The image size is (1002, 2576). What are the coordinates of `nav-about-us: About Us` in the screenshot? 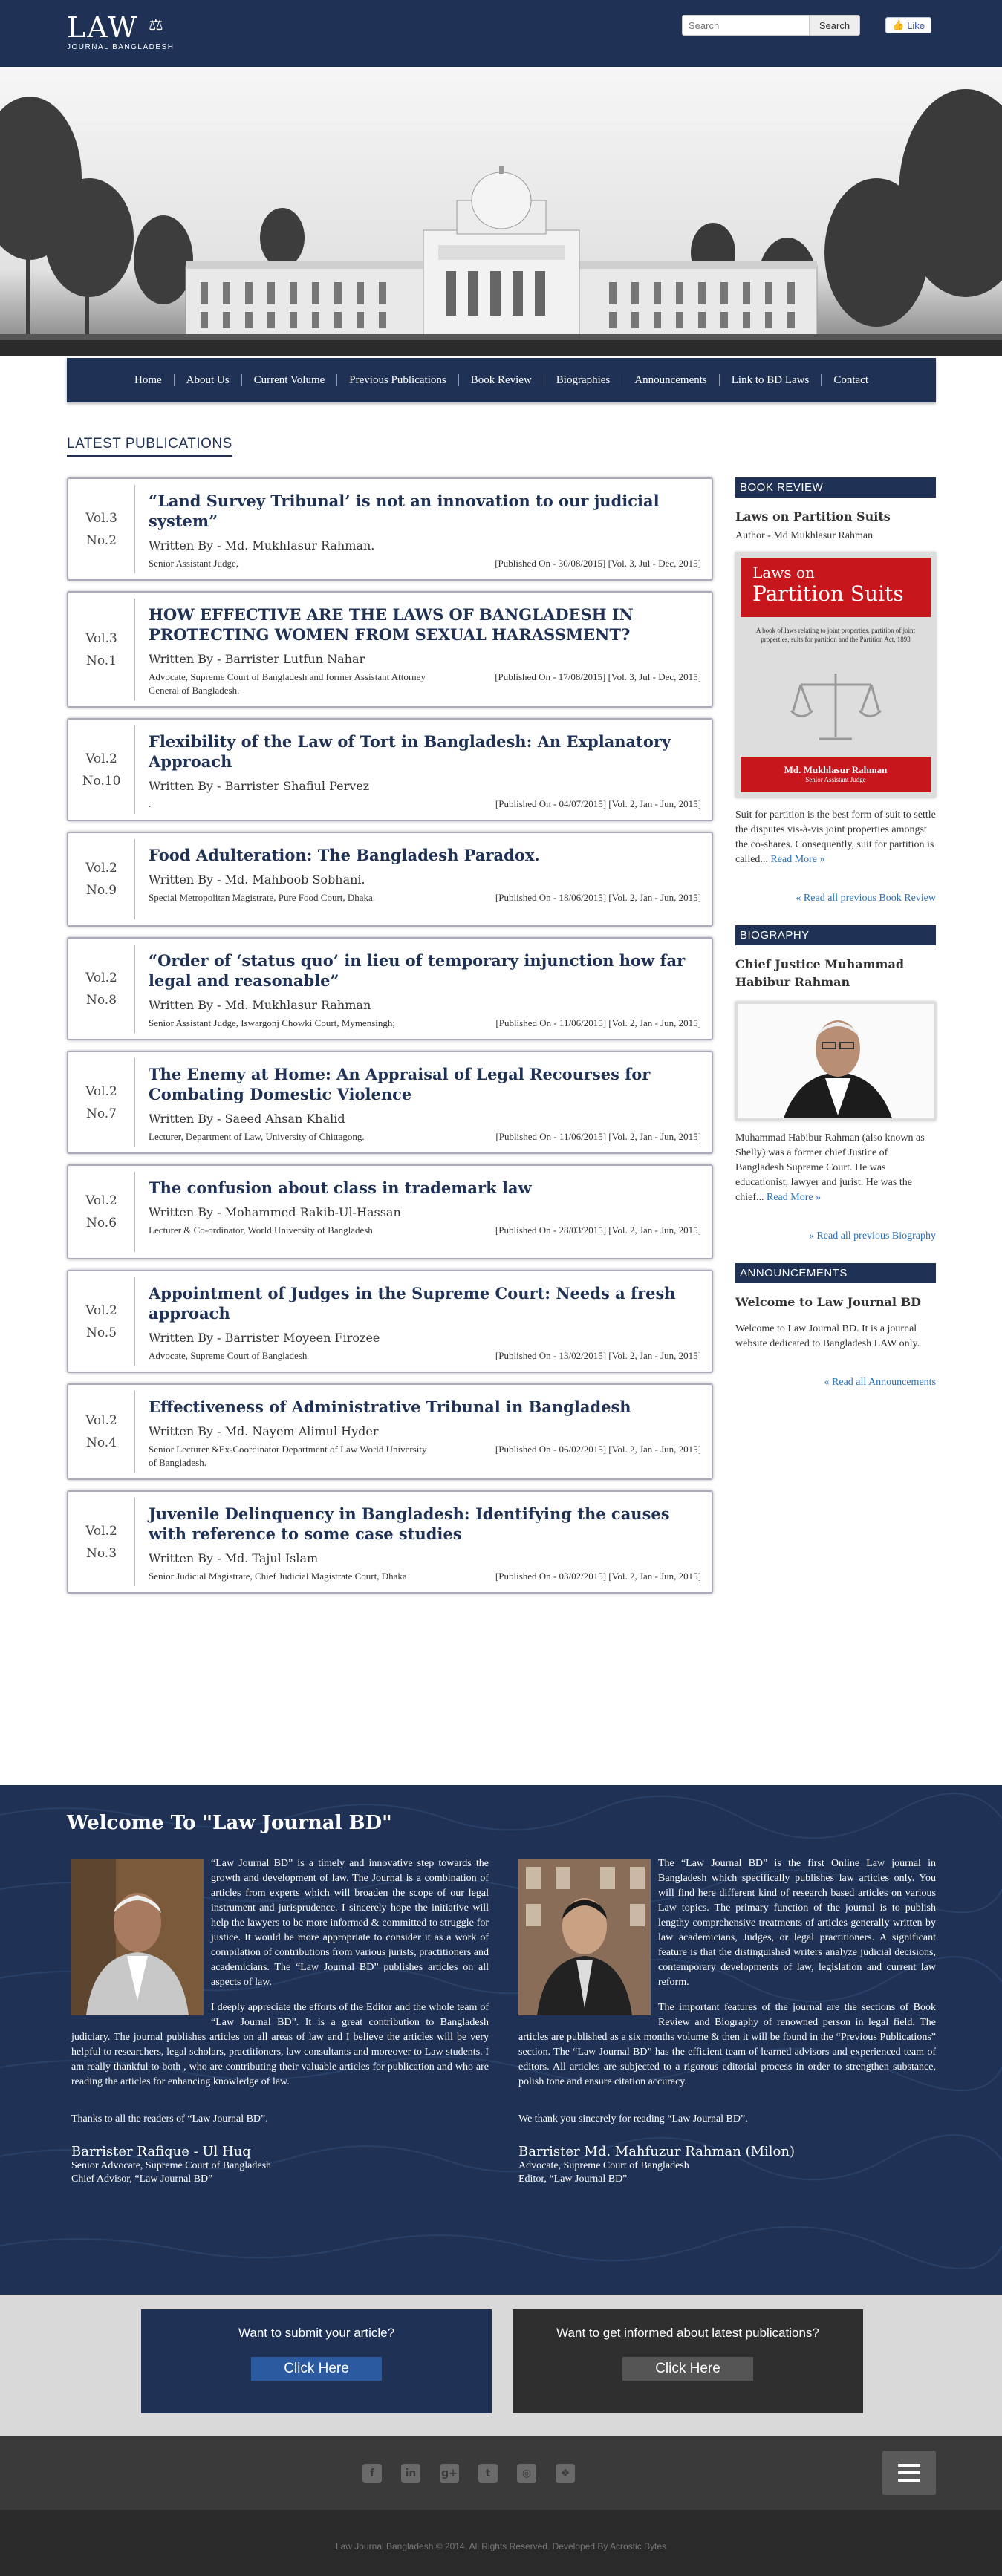 It's located at (208, 380).